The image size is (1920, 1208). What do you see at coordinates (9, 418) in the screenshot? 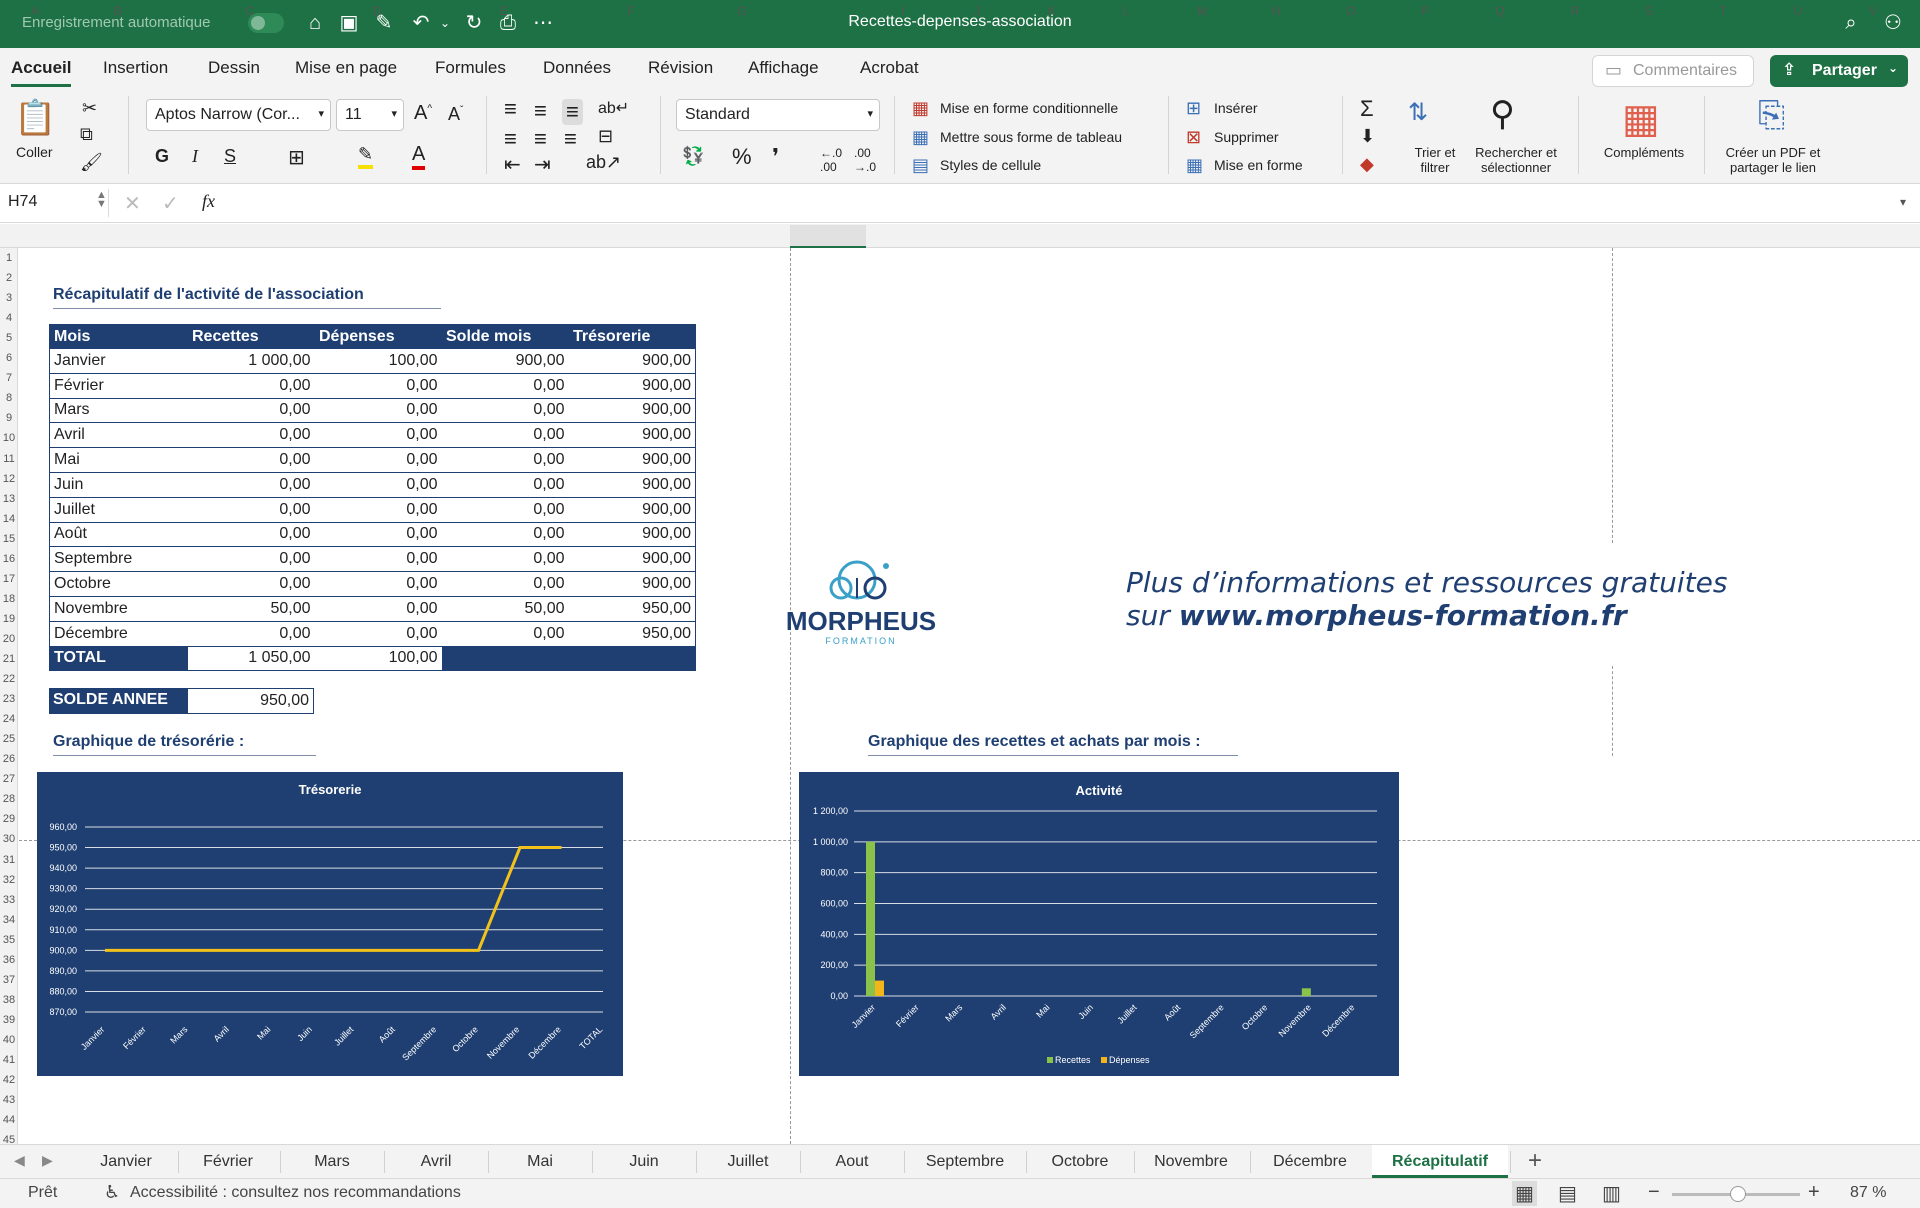
I see `row-header: 9` at bounding box center [9, 418].